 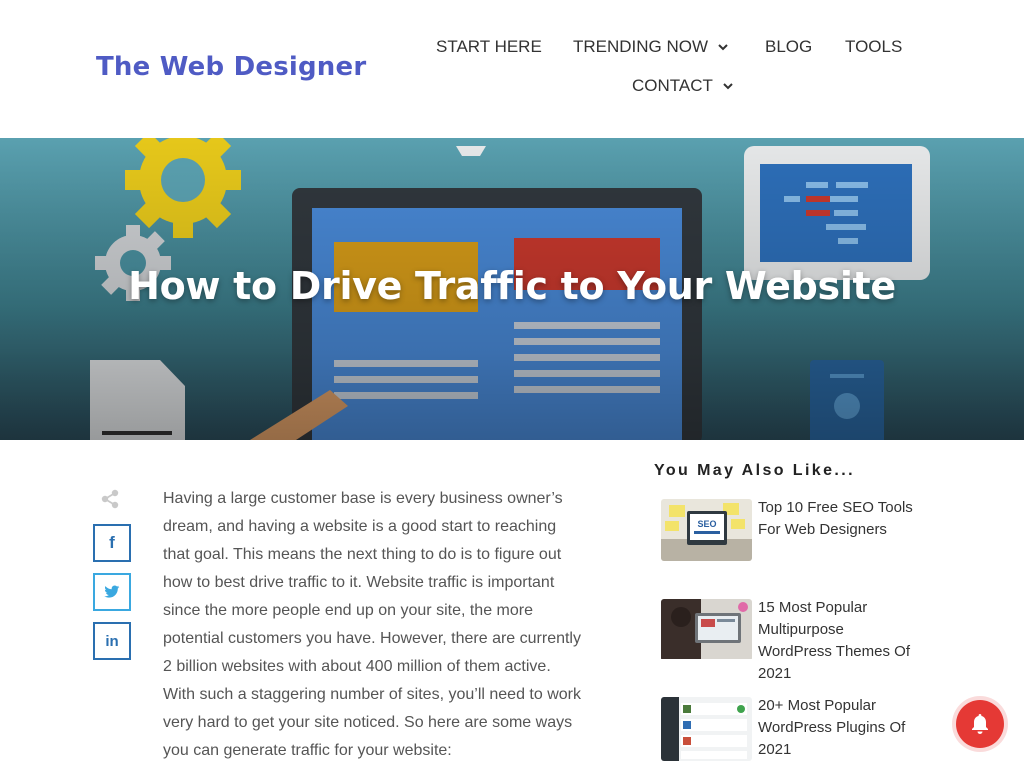 What do you see at coordinates (706, 530) in the screenshot?
I see `post-thumbnail: SEO` at bounding box center [706, 530].